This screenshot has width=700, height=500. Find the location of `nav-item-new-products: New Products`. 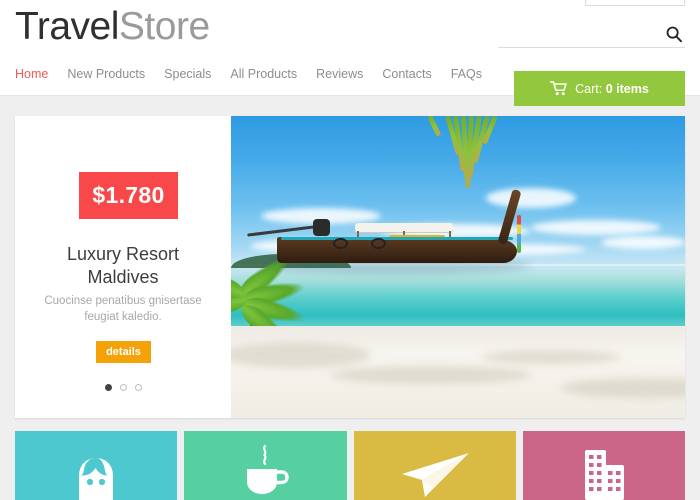

nav-item-new-products: New Products is located at coordinates (106, 74).